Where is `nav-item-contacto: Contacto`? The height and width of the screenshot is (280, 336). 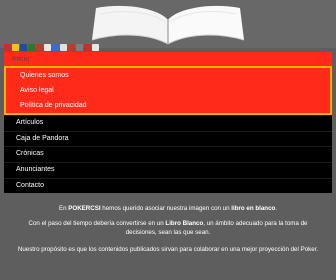 nav-item-contacto: Contacto is located at coordinates (168, 185).